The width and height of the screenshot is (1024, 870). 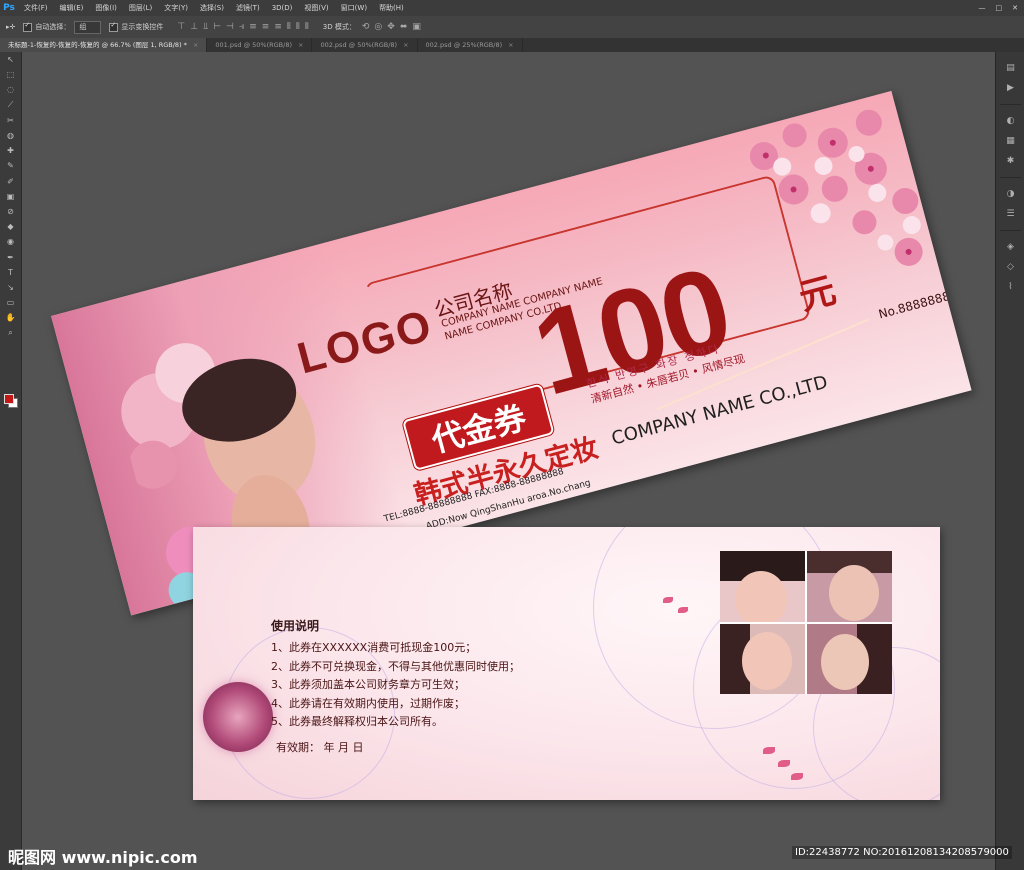 I want to click on tab-label: 001.psd @ 50%(RGB/8), so click(x=253, y=45).